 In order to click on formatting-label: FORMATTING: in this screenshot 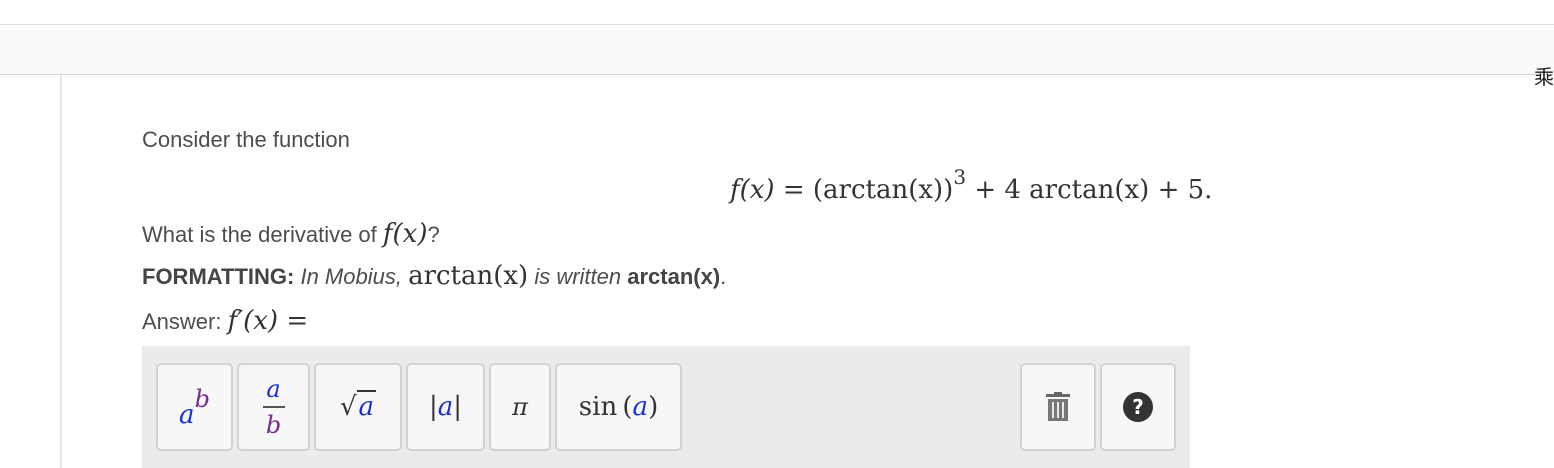, I will do `click(218, 276)`.